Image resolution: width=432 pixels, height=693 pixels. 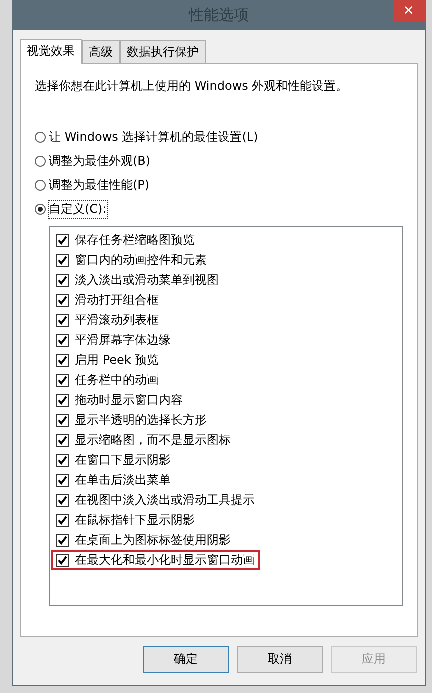 What do you see at coordinates (226, 185) in the screenshot?
I see `radio-option: 调整为最佳性能(P)` at bounding box center [226, 185].